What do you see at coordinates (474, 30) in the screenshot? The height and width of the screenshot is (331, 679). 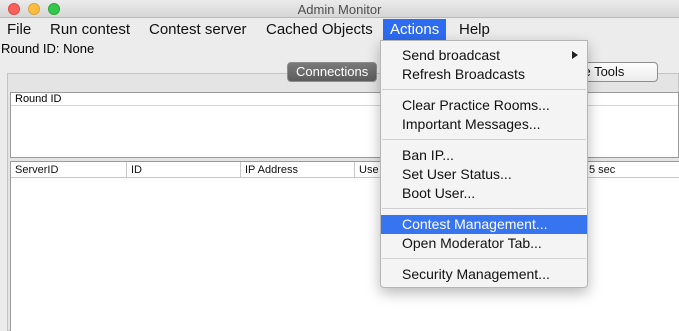 I see `menu-help: Help` at bounding box center [474, 30].